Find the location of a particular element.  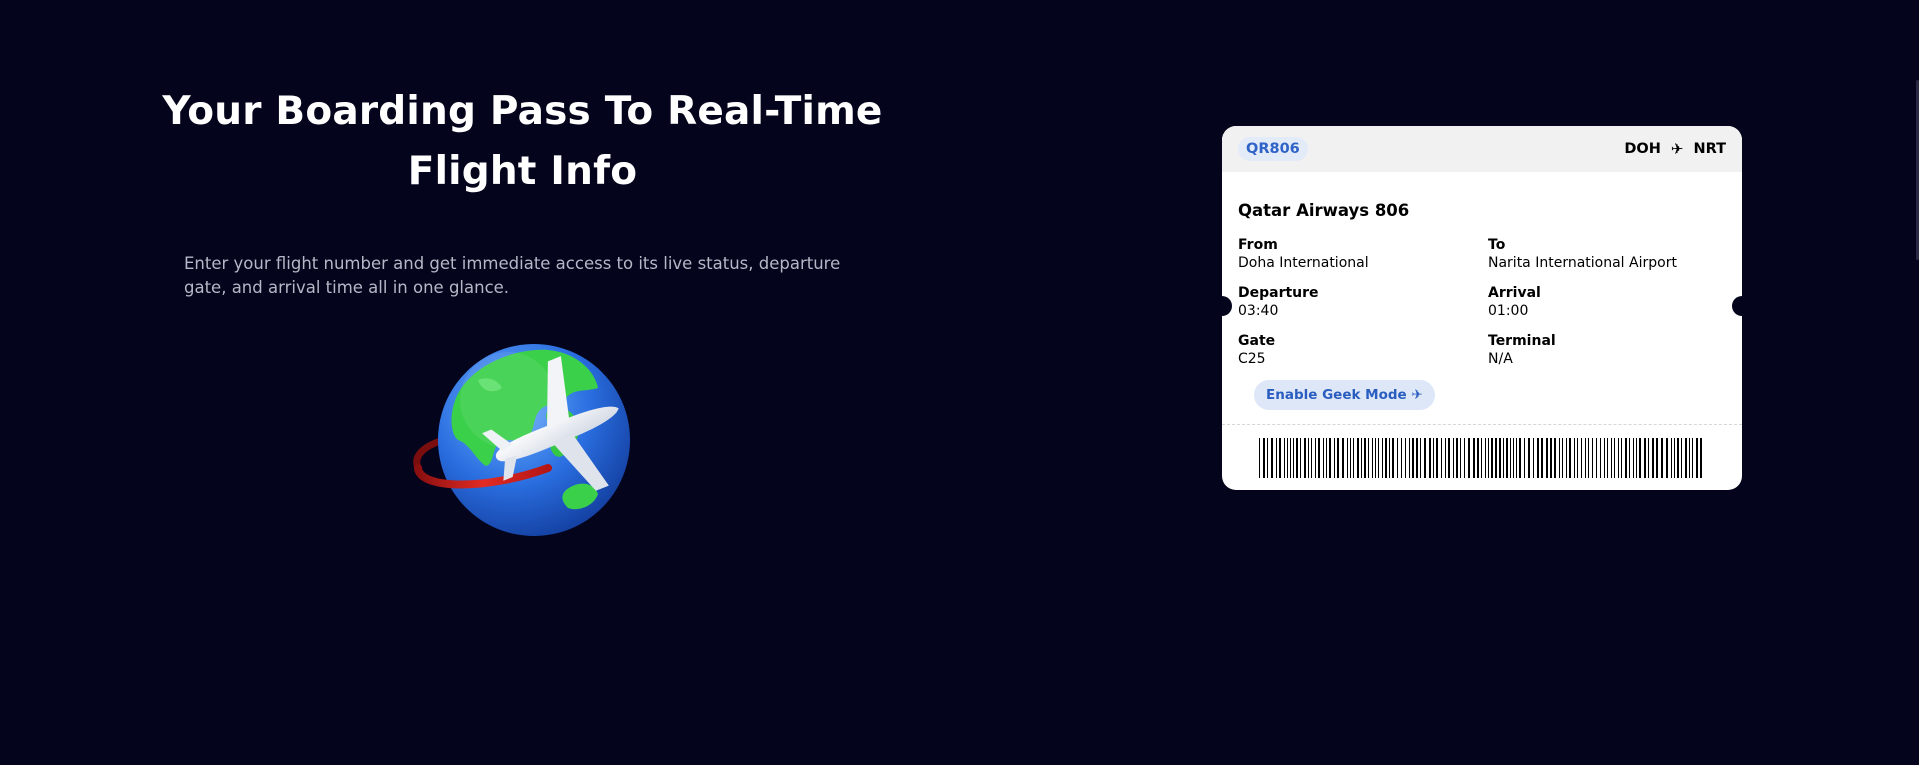

gate-label: Gate is located at coordinates (1257, 341).